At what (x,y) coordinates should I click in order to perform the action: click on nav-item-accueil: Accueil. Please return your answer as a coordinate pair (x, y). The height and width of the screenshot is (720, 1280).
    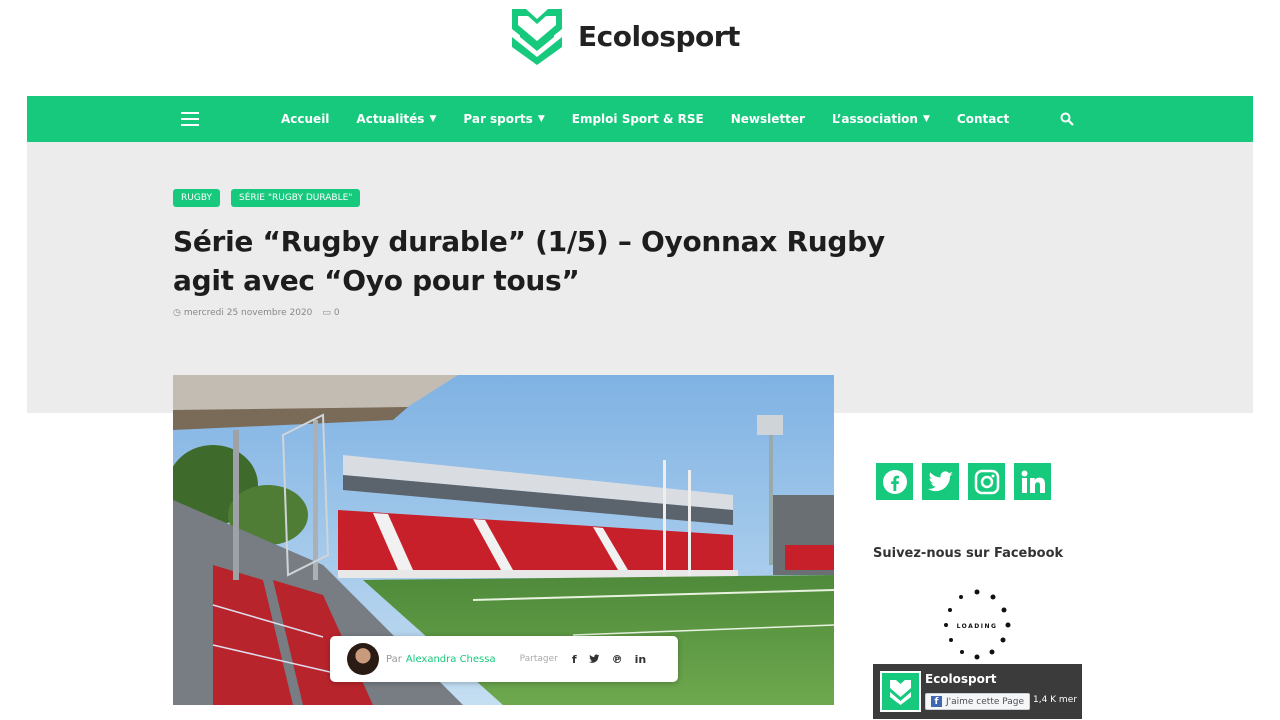
    Looking at the image, I should click on (305, 119).